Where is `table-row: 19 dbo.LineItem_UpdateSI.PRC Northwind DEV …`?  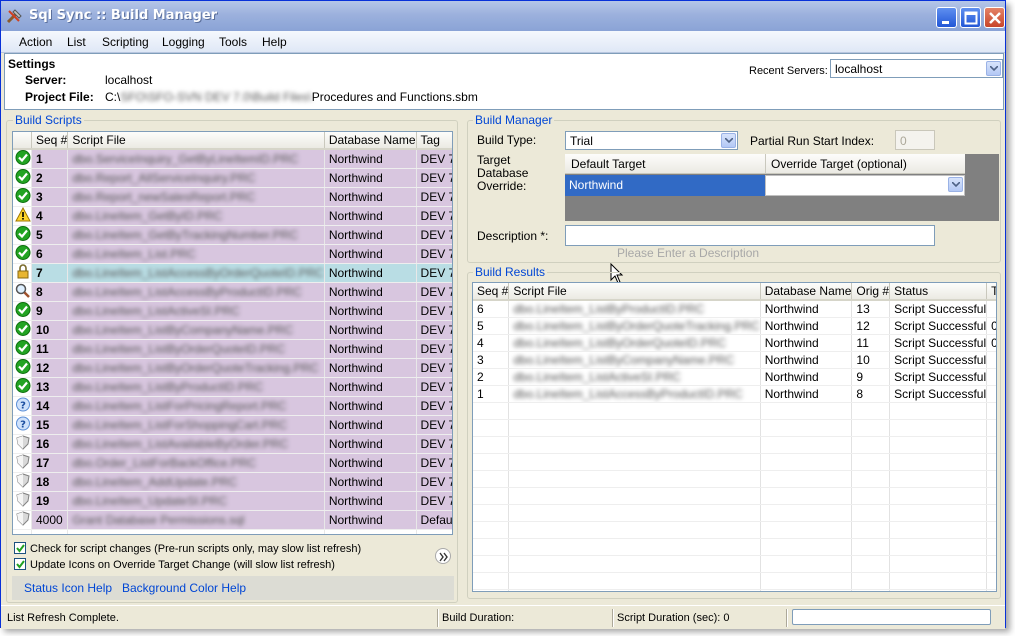
table-row: 19 dbo.LineItem_UpdateSI.PRC Northwind DEV … is located at coordinates (232, 501).